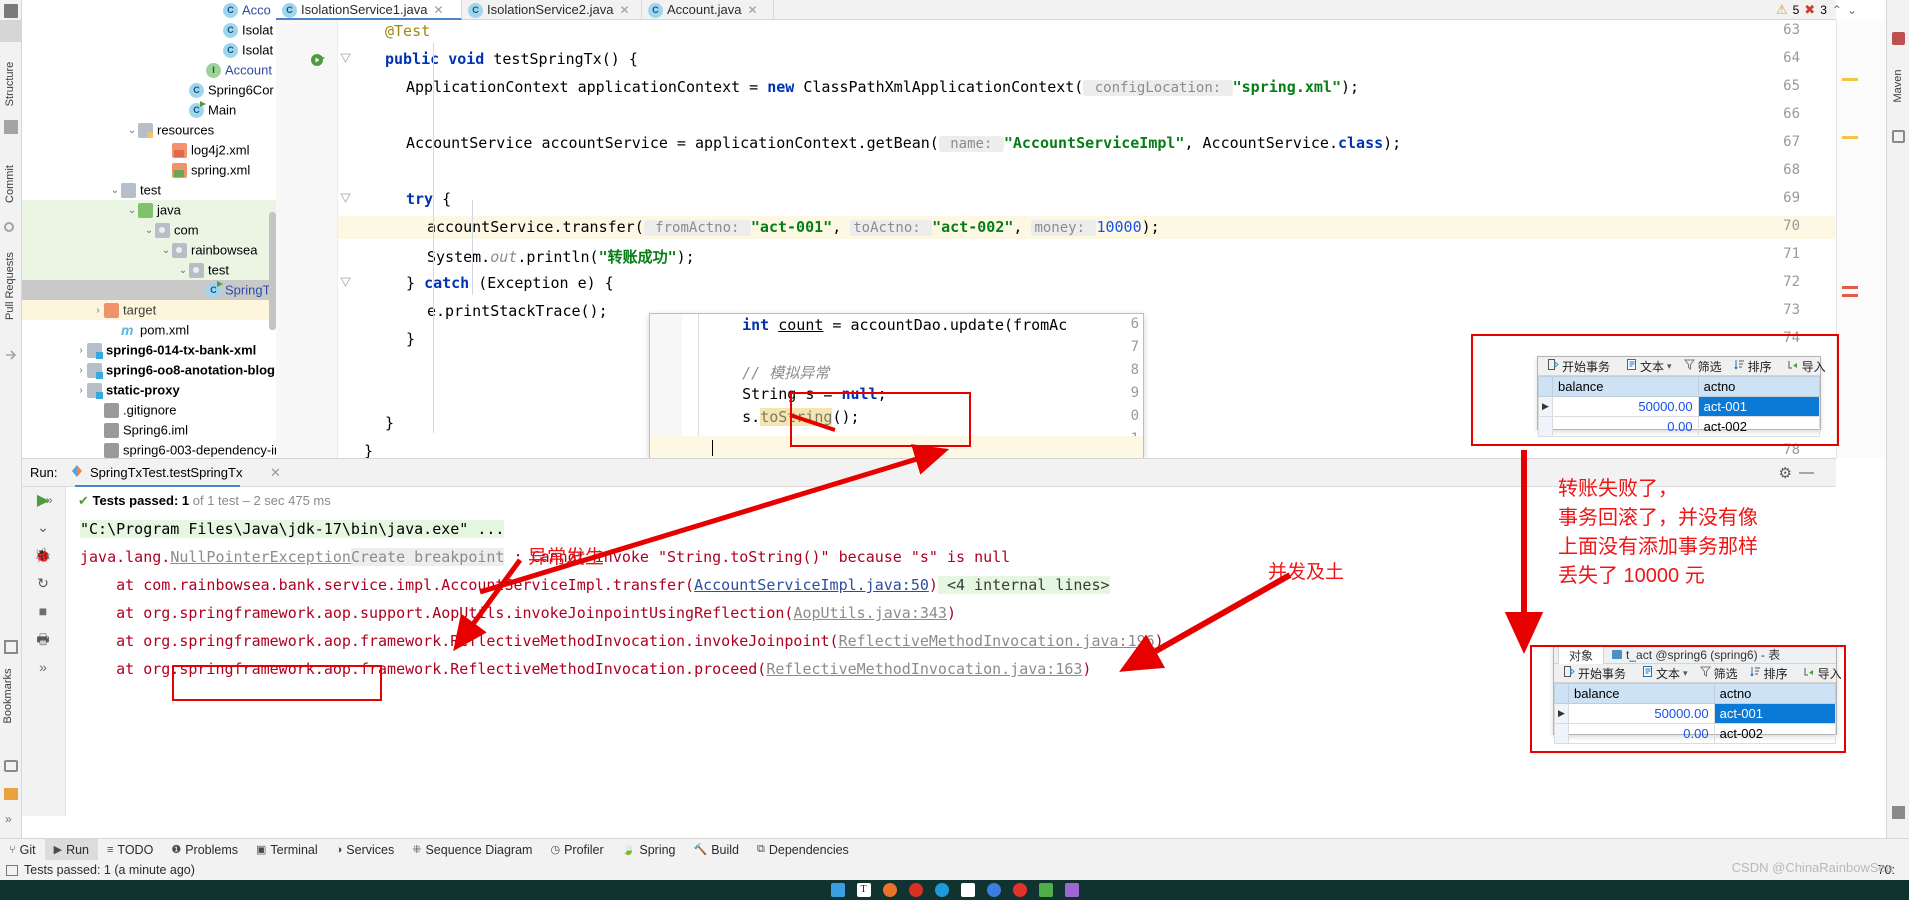  Describe the element at coordinates (43, 583) in the screenshot. I see `rerun-failed-button: ↻` at that location.